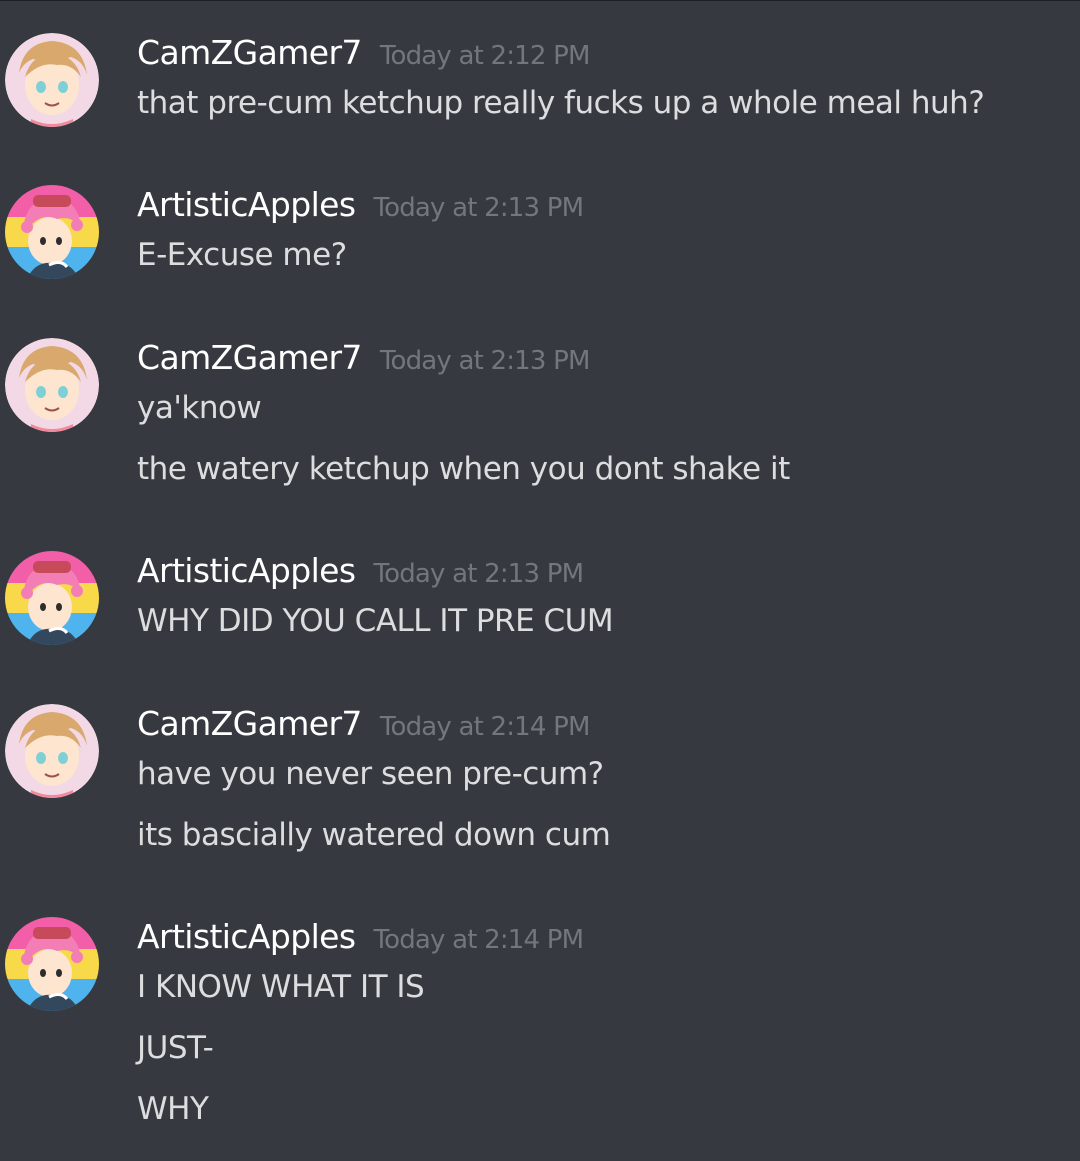 The width and height of the screenshot is (1080, 1161). Describe the element at coordinates (363, 55) in the screenshot. I see `message-header: CamZGamer7 Today at 2:12 PM` at that location.